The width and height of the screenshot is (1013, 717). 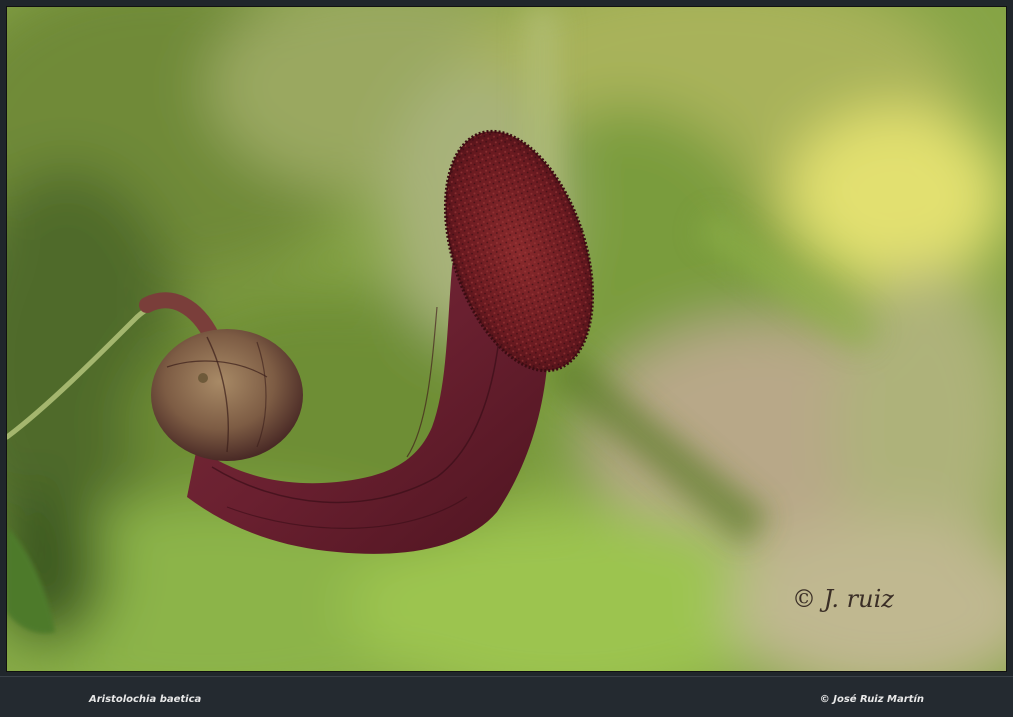 I want to click on species-caption: Aristolochia baetica, so click(x=145, y=699).